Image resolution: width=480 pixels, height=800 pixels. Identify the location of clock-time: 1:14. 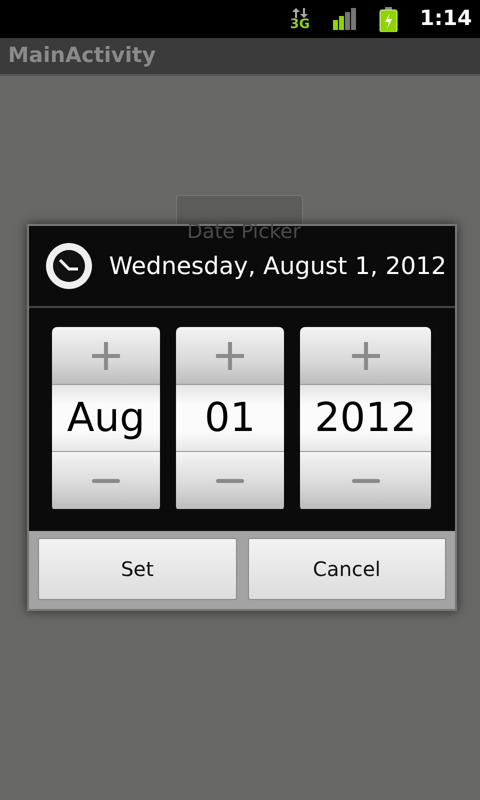
(446, 18).